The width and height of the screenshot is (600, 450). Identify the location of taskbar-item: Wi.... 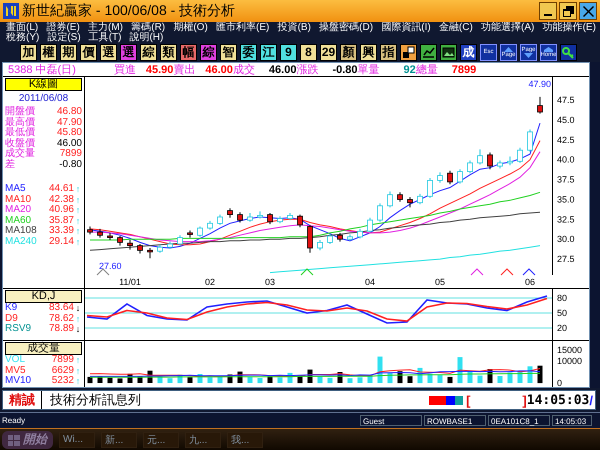
(77, 440).